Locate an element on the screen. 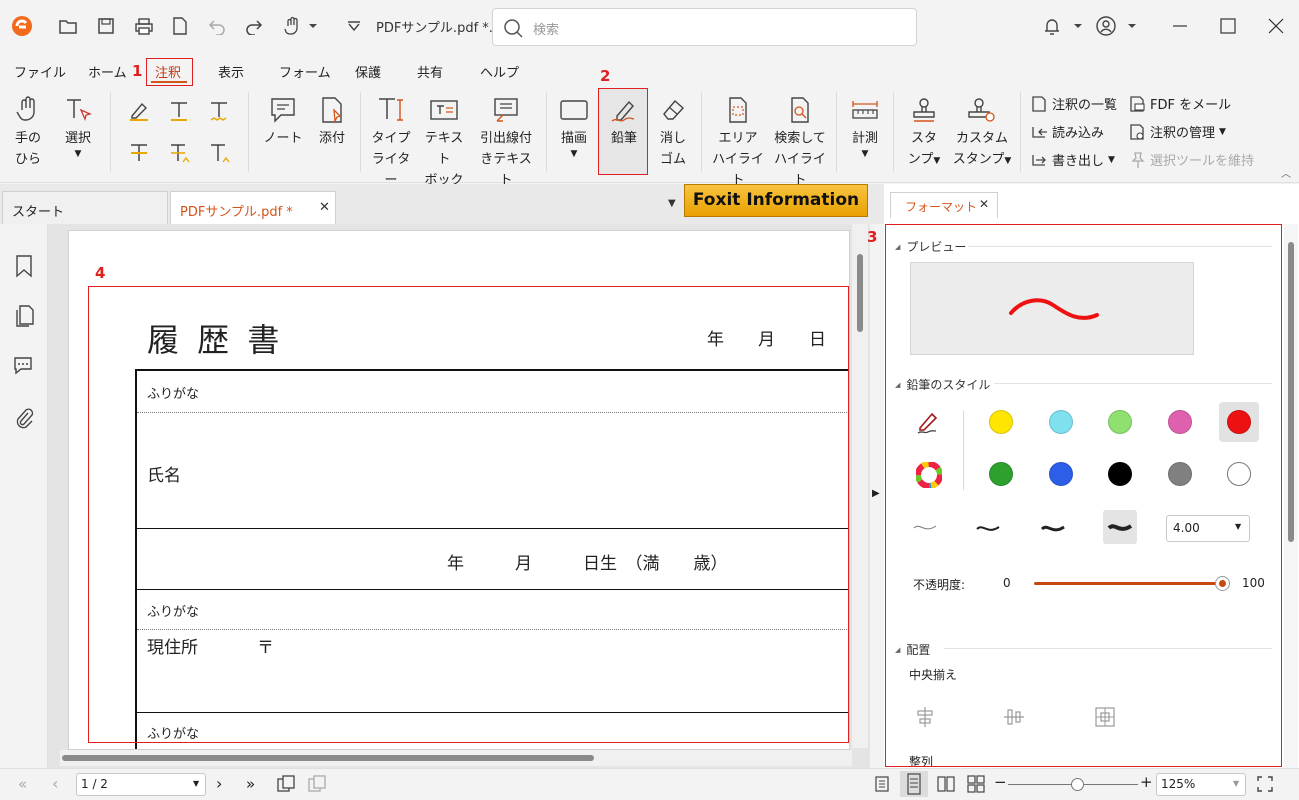 This screenshot has width=1299, height=800. typewriter-button: タイプ ライター is located at coordinates (391, 143).